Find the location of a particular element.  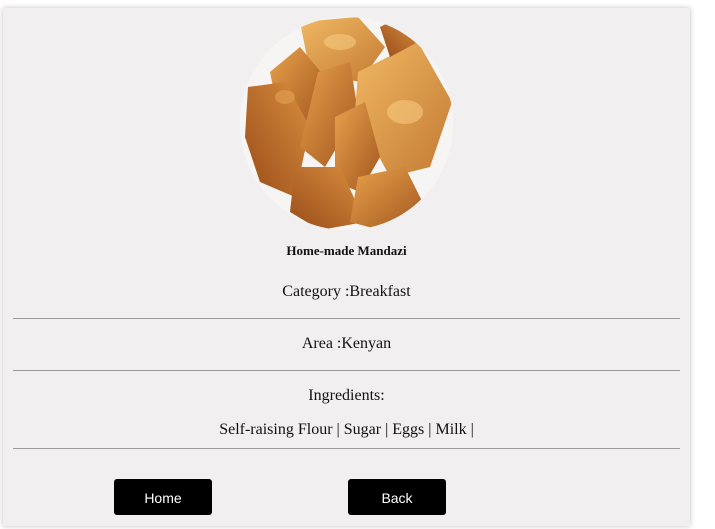

home-button: Home is located at coordinates (163, 497).